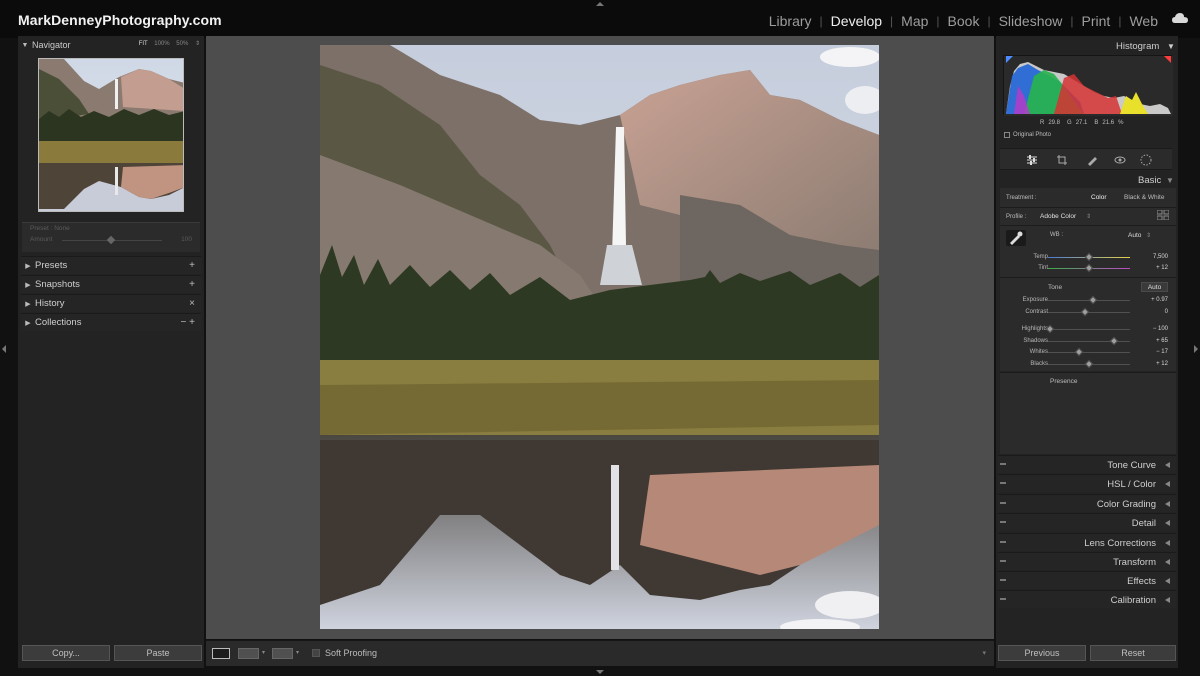  What do you see at coordinates (1149, 180) in the screenshot?
I see `basic-panel-title: Basic` at bounding box center [1149, 180].